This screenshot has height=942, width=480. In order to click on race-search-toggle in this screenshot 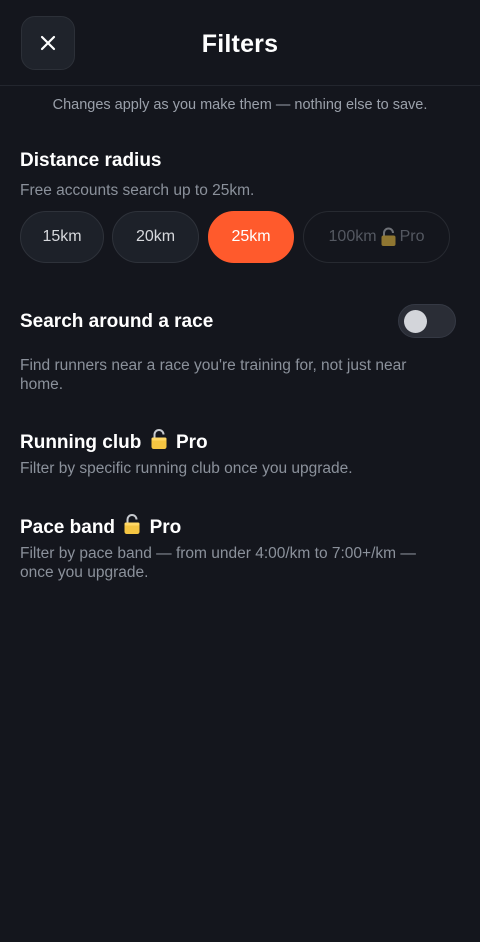, I will do `click(427, 321)`.